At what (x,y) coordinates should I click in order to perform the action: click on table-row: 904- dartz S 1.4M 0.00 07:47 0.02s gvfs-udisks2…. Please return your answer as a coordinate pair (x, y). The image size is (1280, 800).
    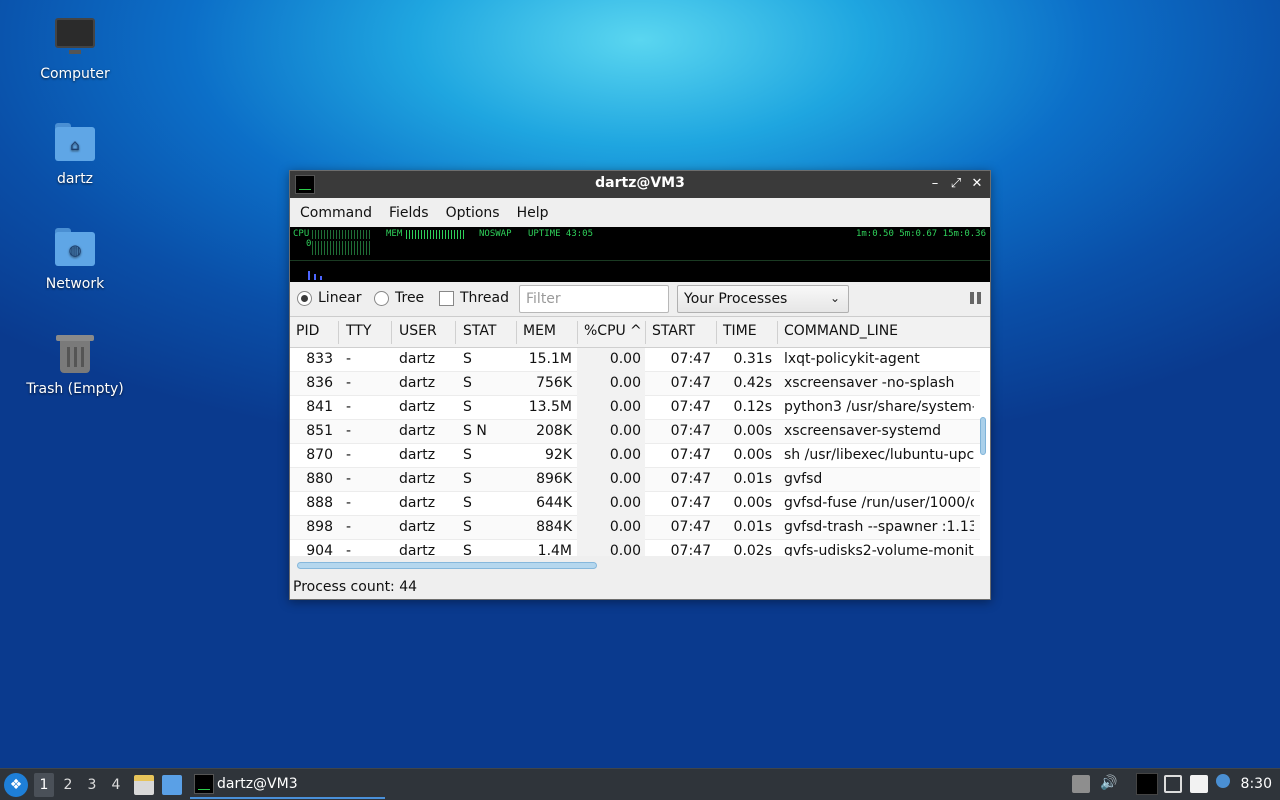
    Looking at the image, I should click on (635, 548).